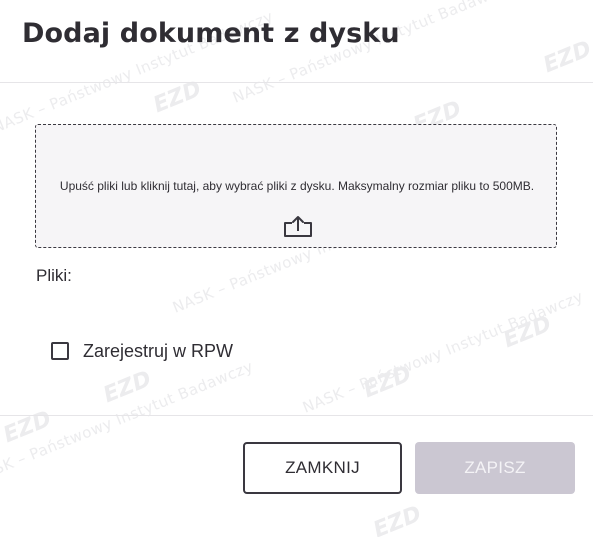 This screenshot has width=593, height=538. What do you see at coordinates (54, 275) in the screenshot?
I see `files-label: Pliki:` at bounding box center [54, 275].